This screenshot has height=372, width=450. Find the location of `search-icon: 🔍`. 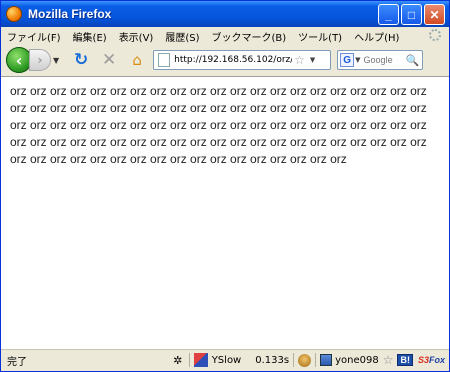

search-icon: 🔍 is located at coordinates (413, 60).